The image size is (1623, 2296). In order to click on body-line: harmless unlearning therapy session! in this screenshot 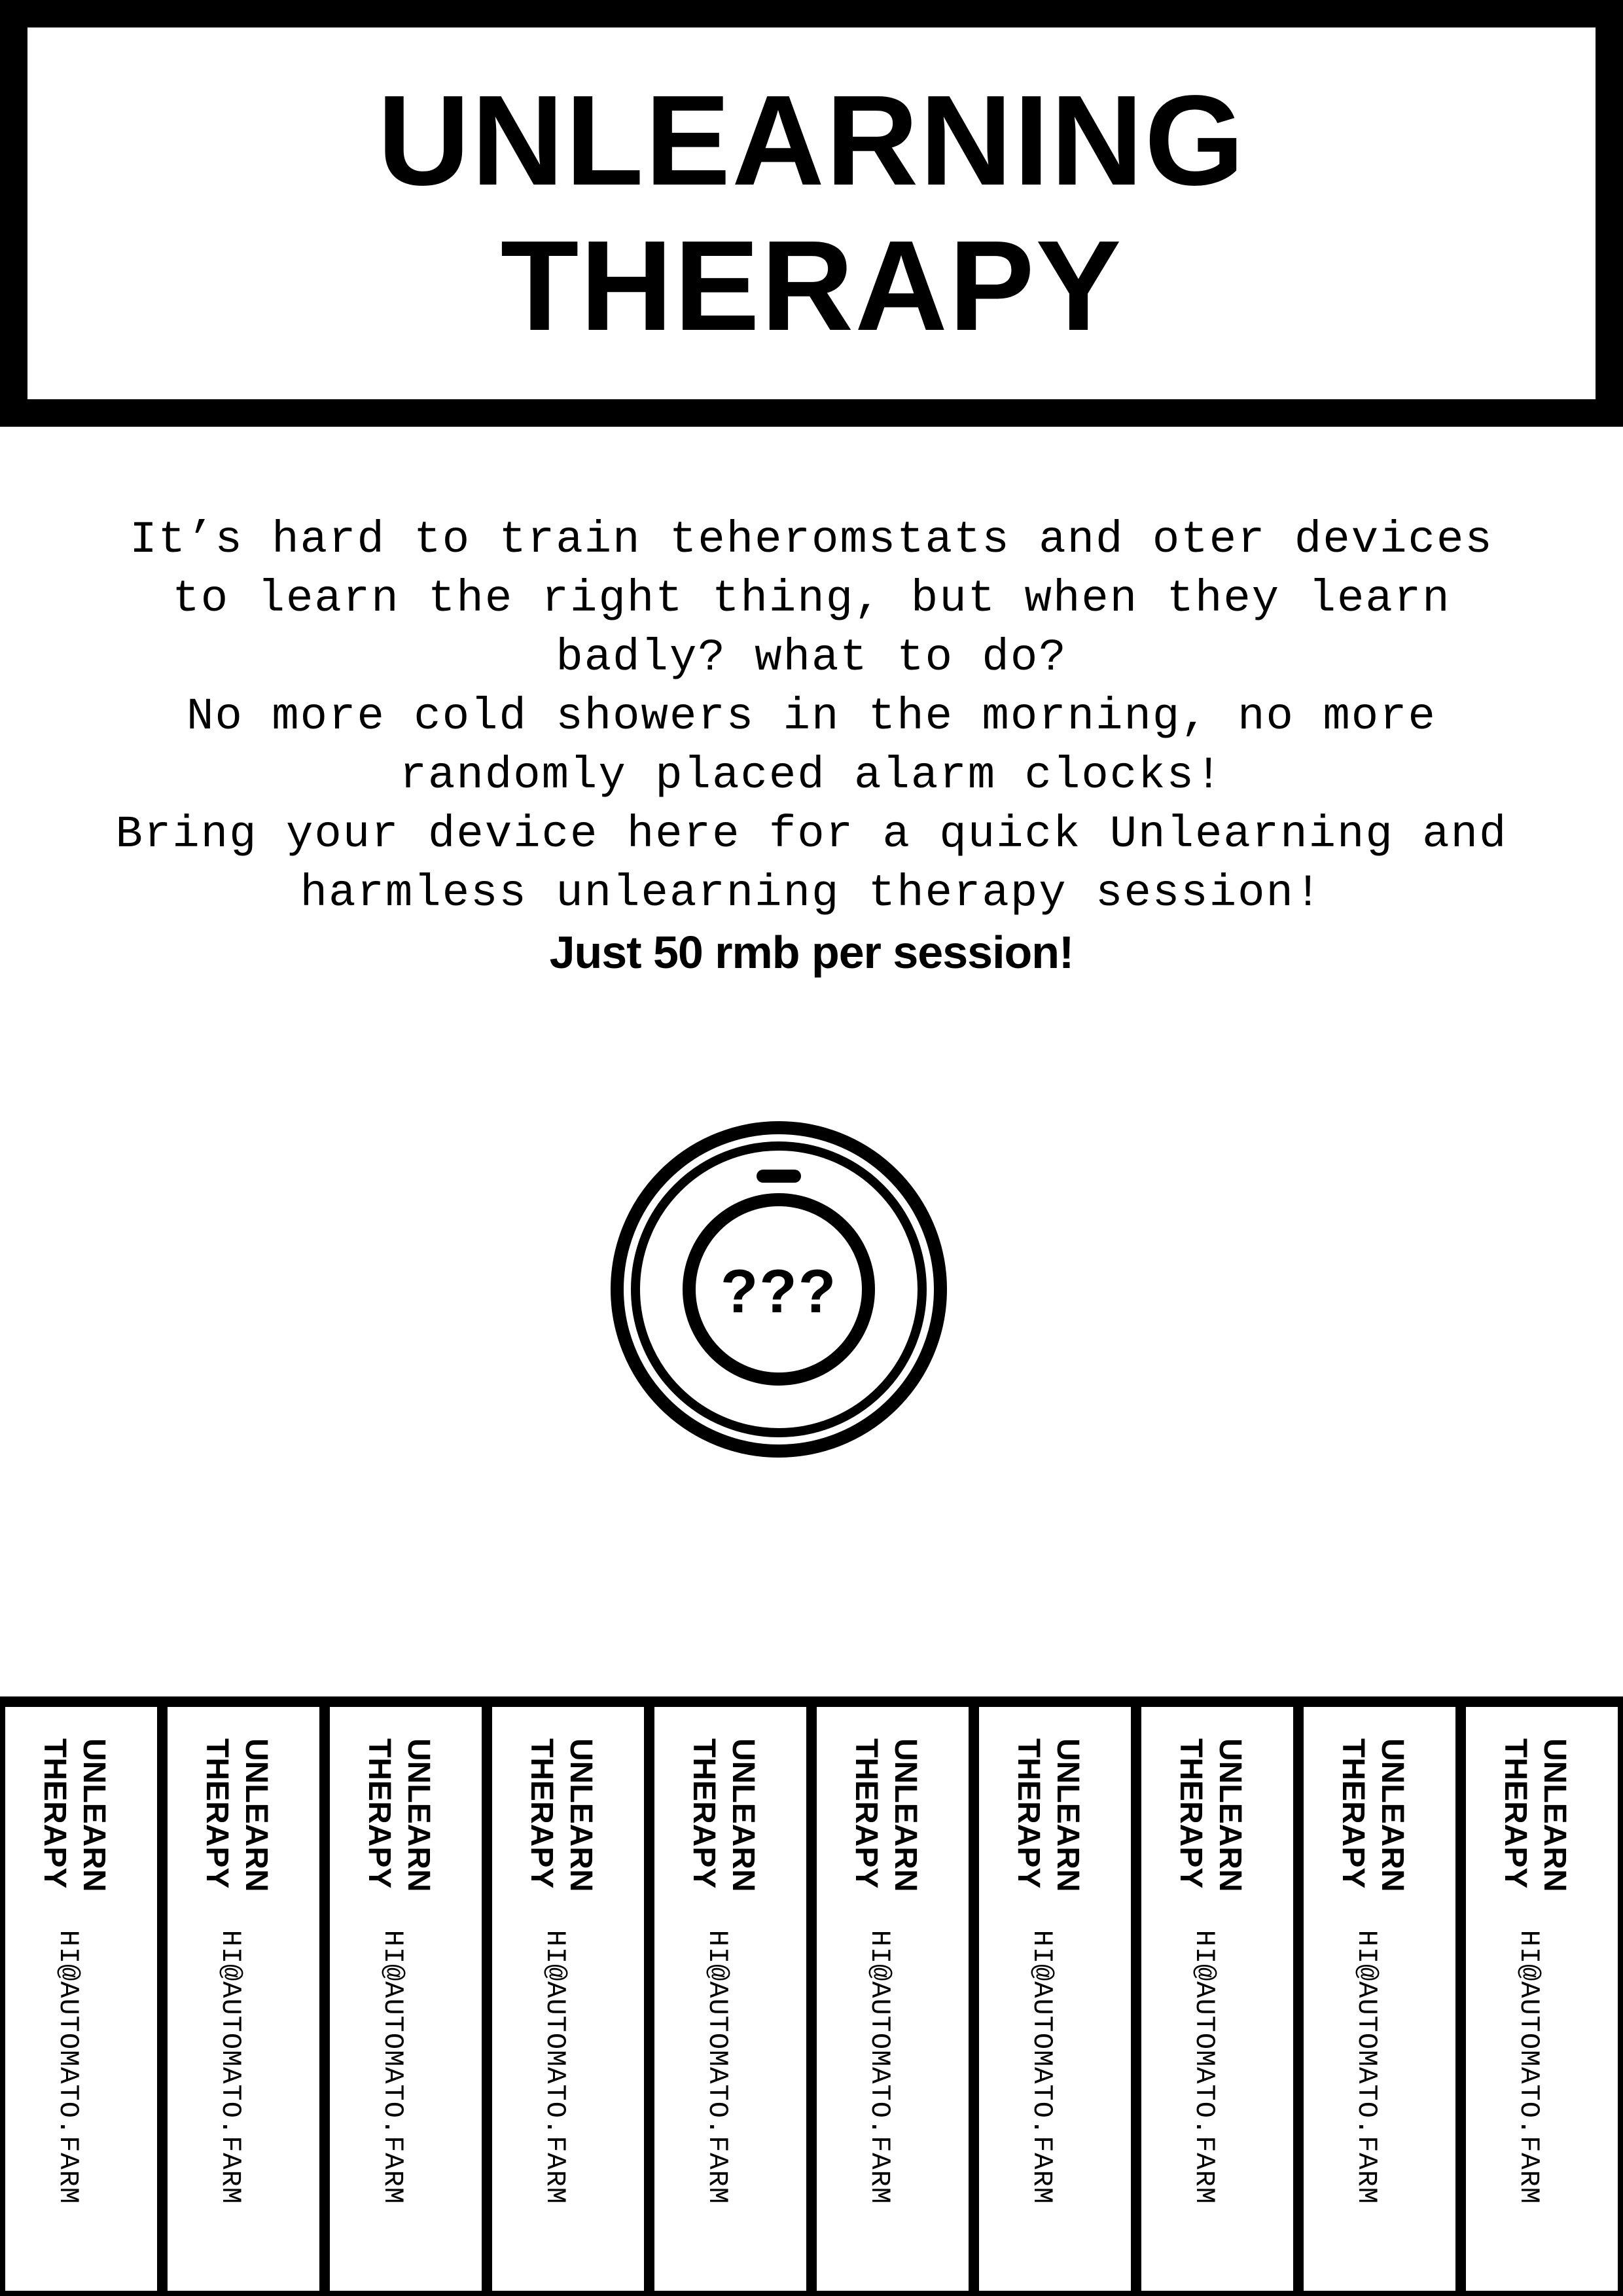, I will do `click(811, 893)`.